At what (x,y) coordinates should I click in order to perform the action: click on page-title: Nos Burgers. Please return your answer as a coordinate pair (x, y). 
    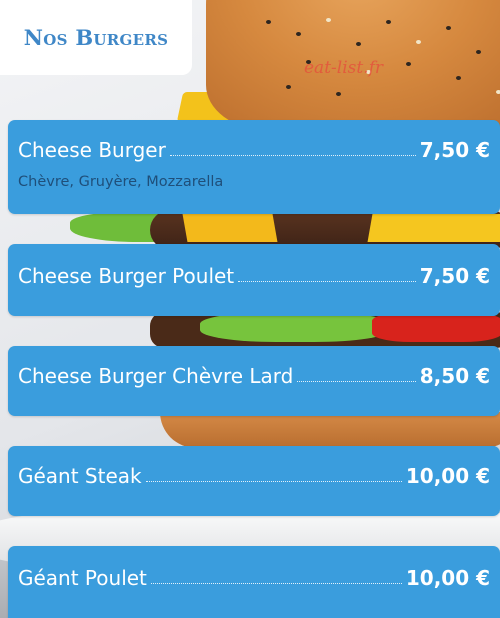
    Looking at the image, I should click on (96, 37).